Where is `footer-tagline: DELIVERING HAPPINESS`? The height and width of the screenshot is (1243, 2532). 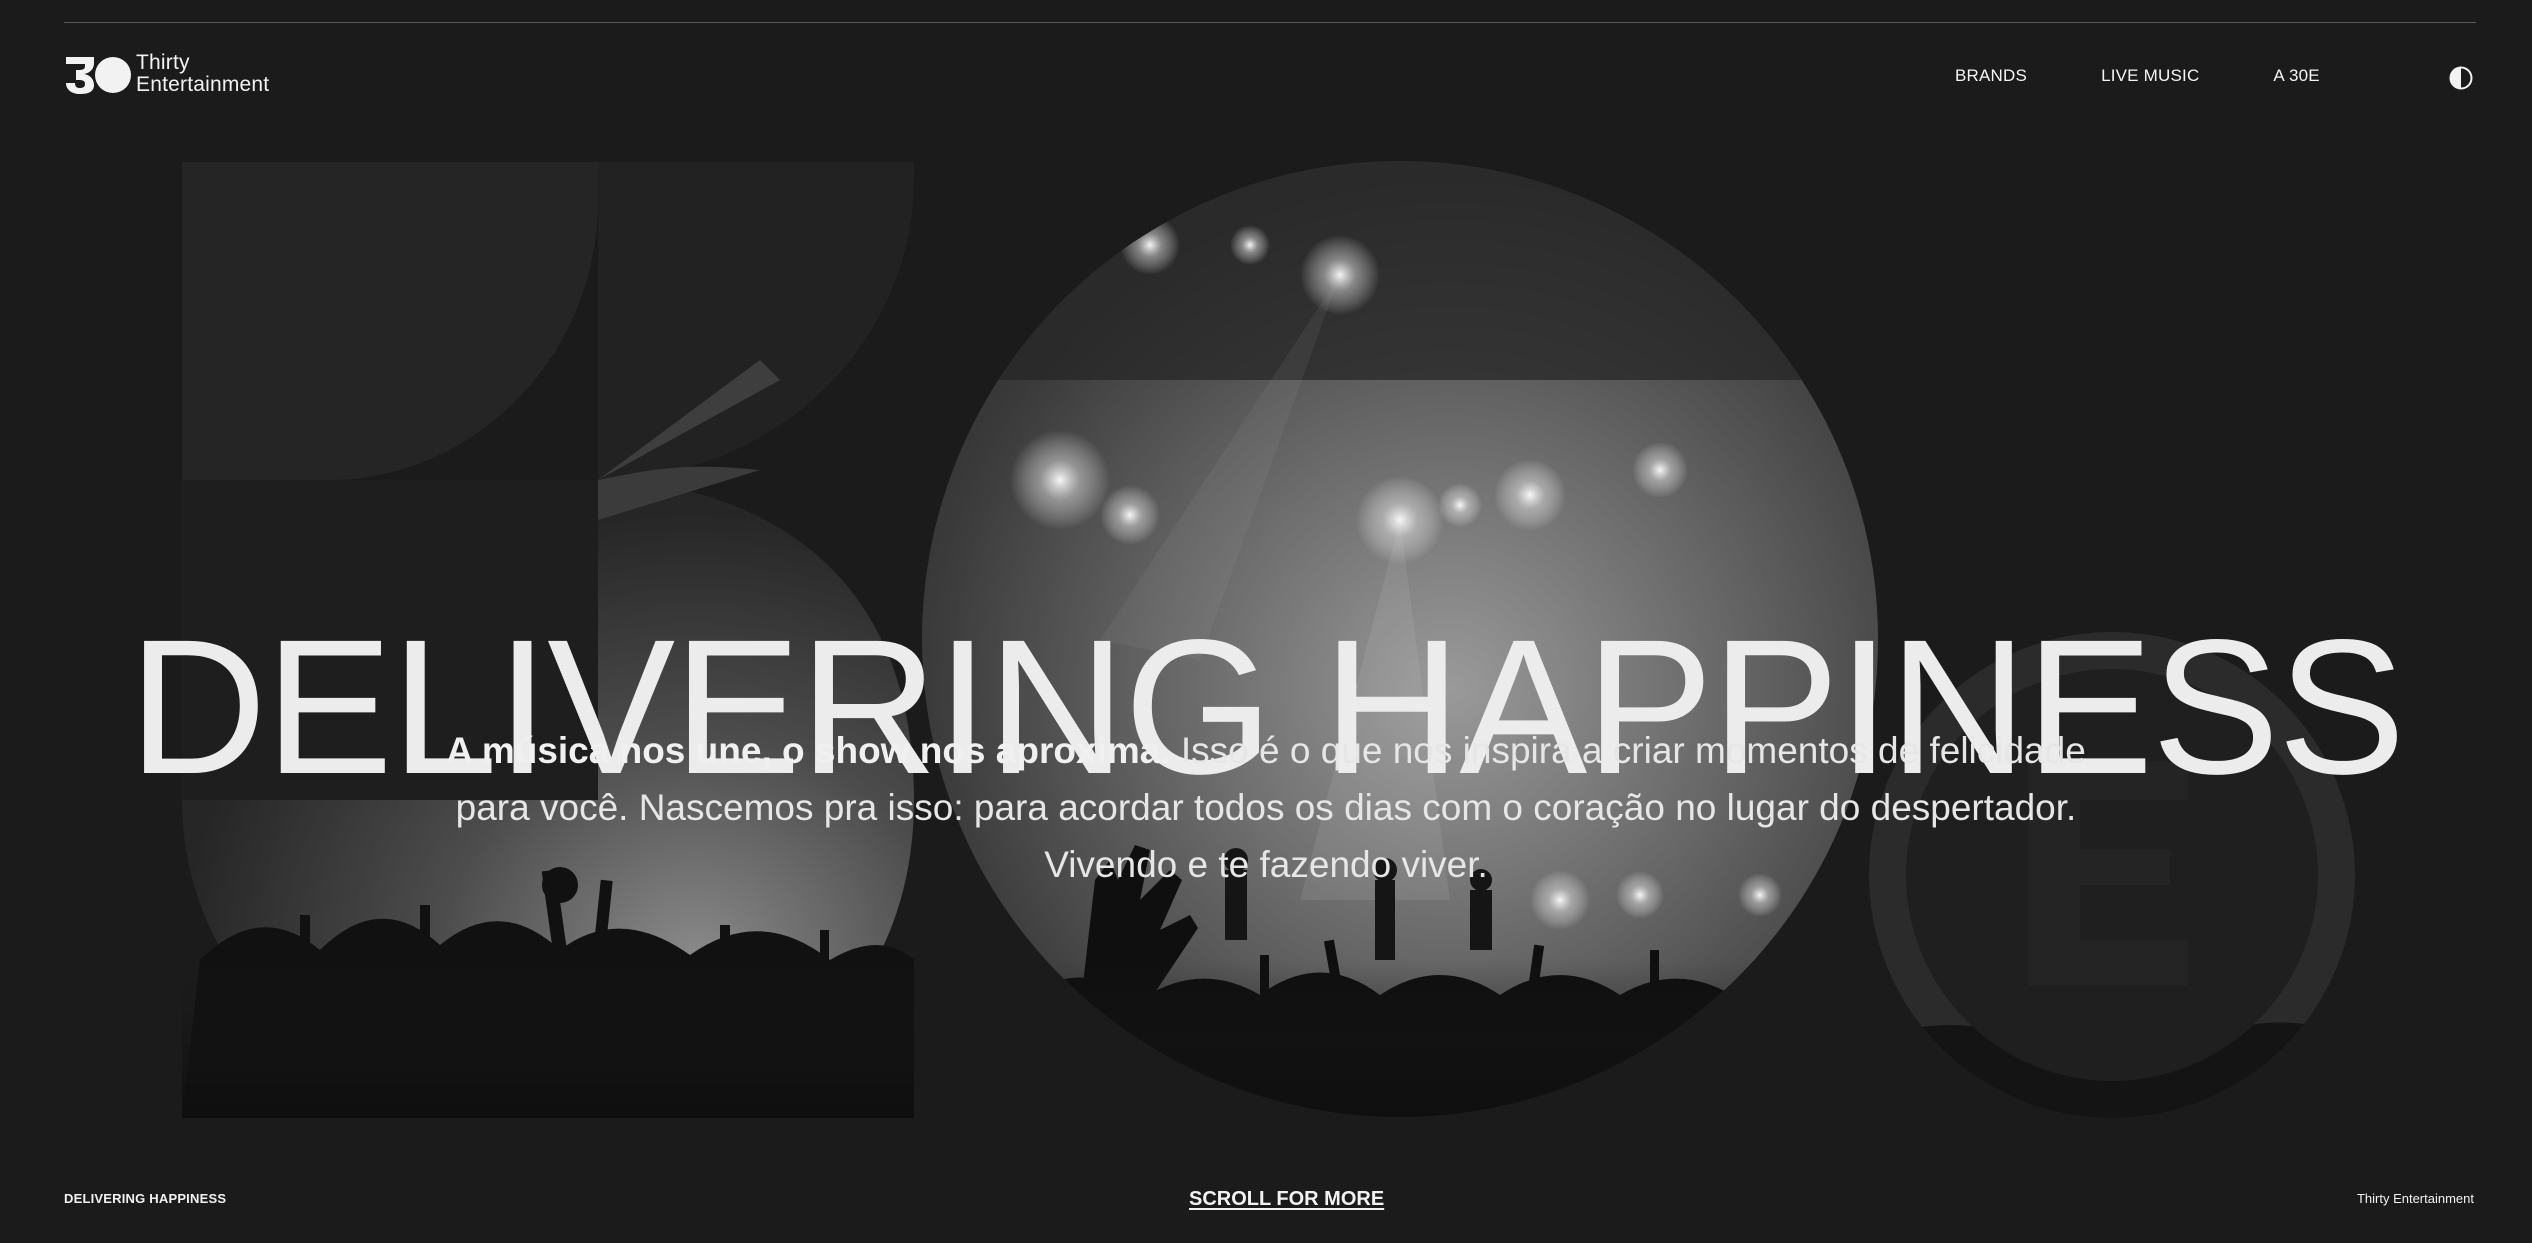 footer-tagline: DELIVERING HAPPINESS is located at coordinates (145, 1198).